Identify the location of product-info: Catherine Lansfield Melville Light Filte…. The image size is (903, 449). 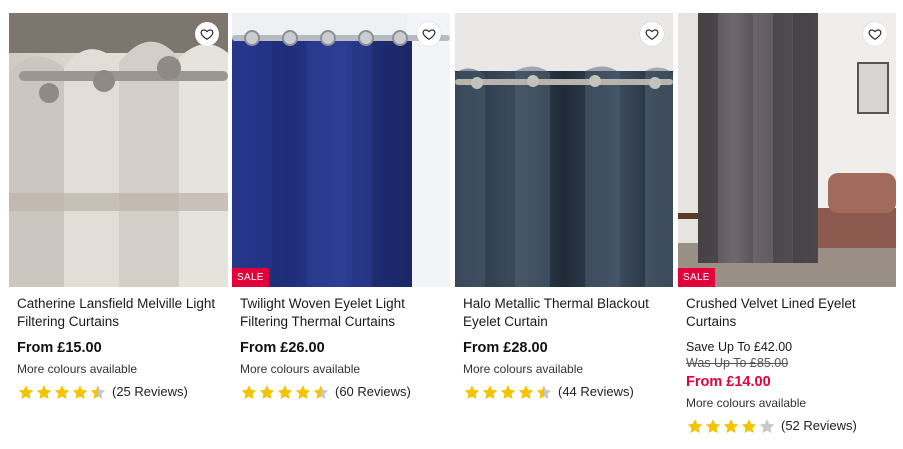
(118, 344).